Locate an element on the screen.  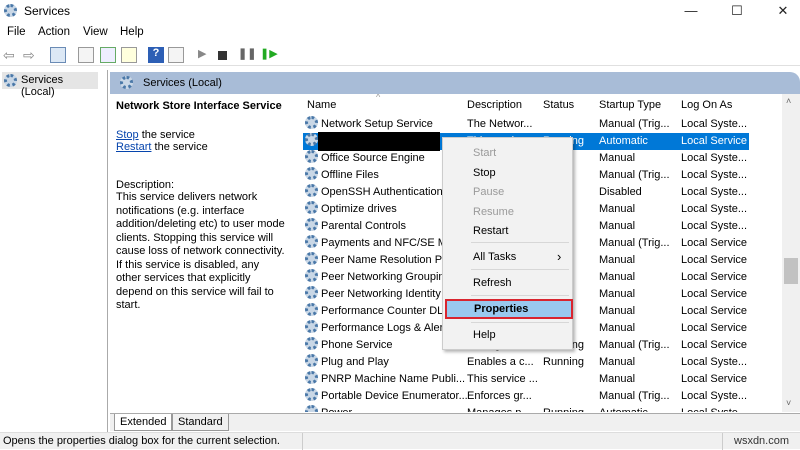
restart-service-icon: ❚▶ is located at coordinates (269, 55).